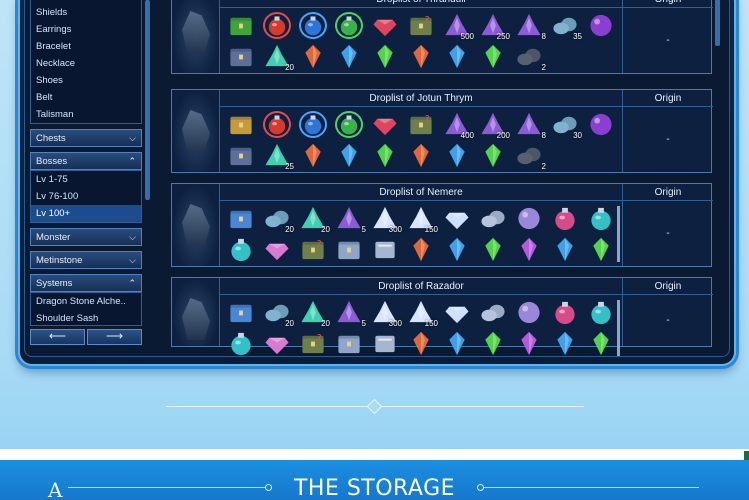 This screenshot has width=749, height=500. Describe the element at coordinates (458, 25) in the screenshot. I see `purple-crystal-icon: 500` at that location.